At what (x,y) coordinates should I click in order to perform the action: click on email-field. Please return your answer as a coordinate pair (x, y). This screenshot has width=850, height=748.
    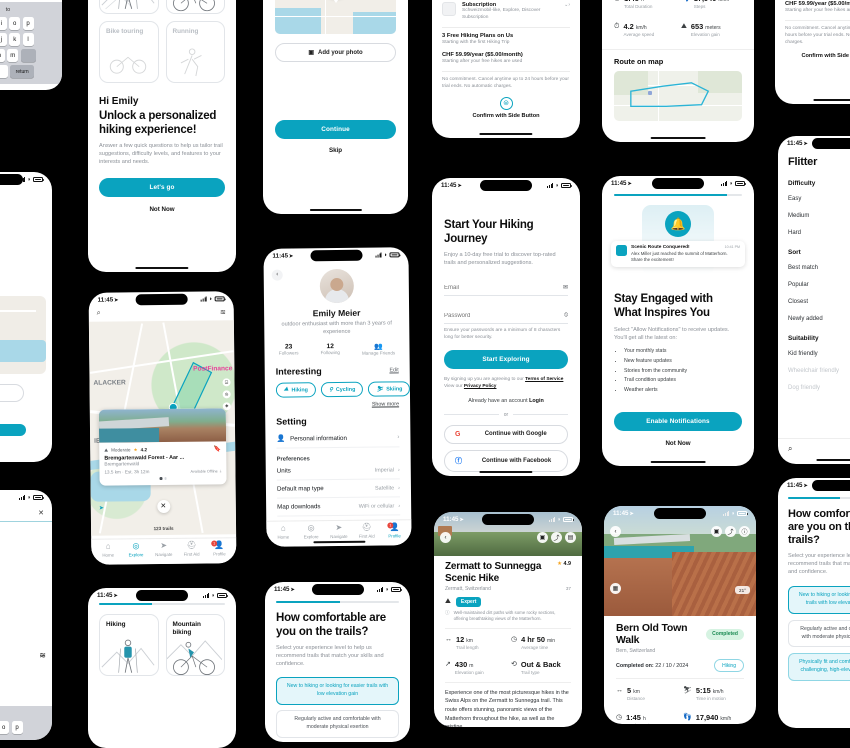
    Looking at the image, I should click on (497, 287).